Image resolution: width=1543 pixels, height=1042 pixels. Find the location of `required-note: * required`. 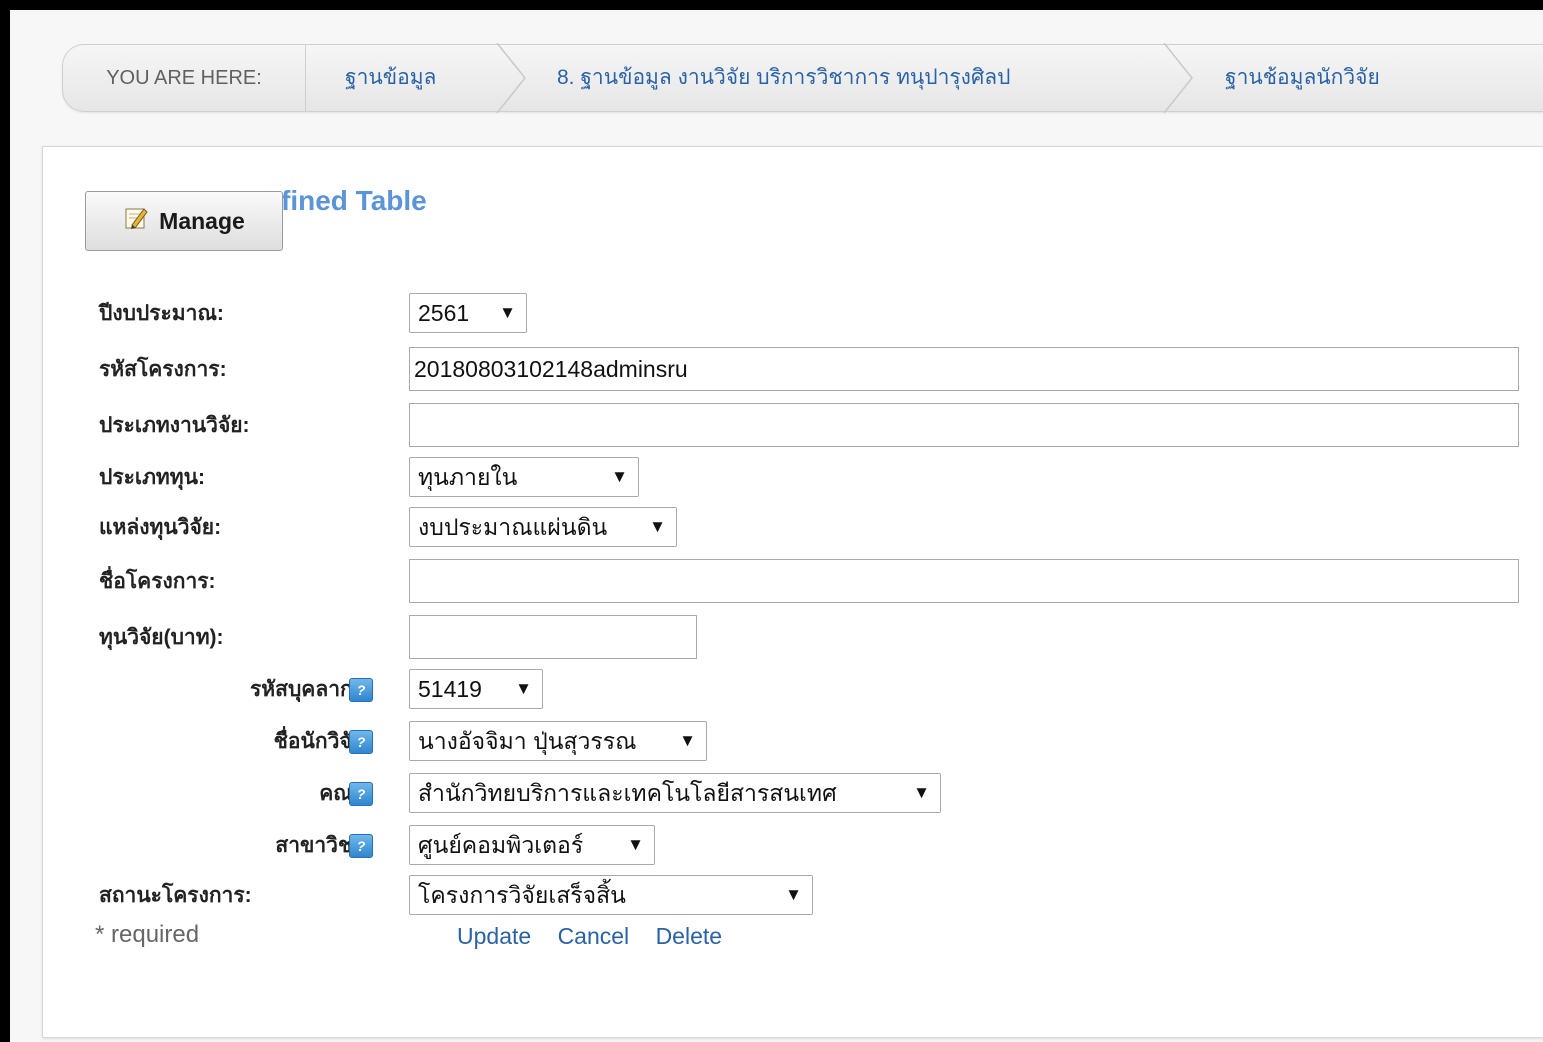

required-note: * required is located at coordinates (147, 934).